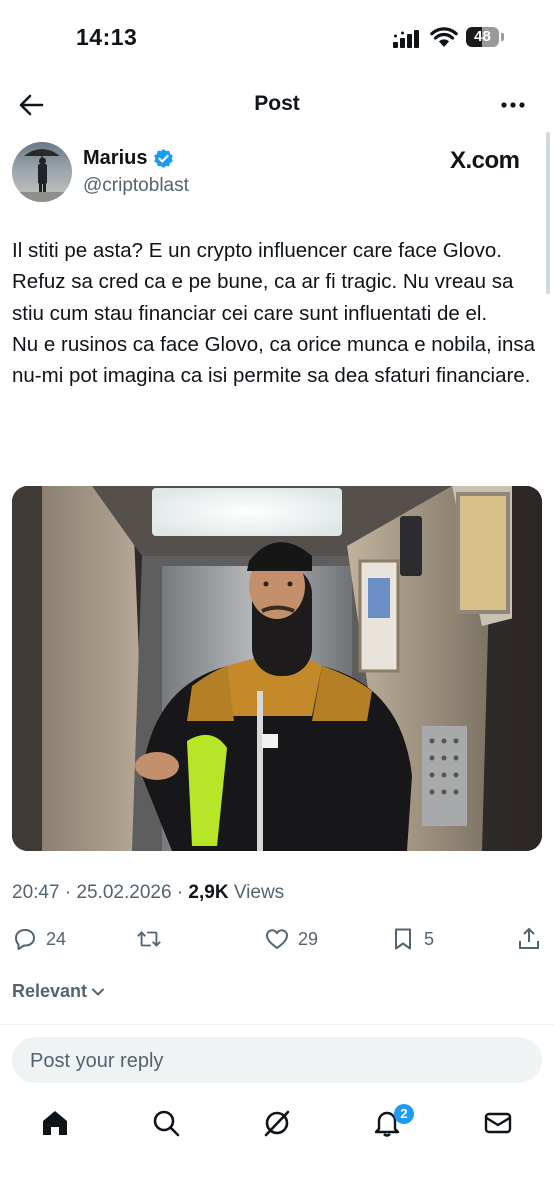  Describe the element at coordinates (50, 991) in the screenshot. I see `sort-label: Relevant` at that location.